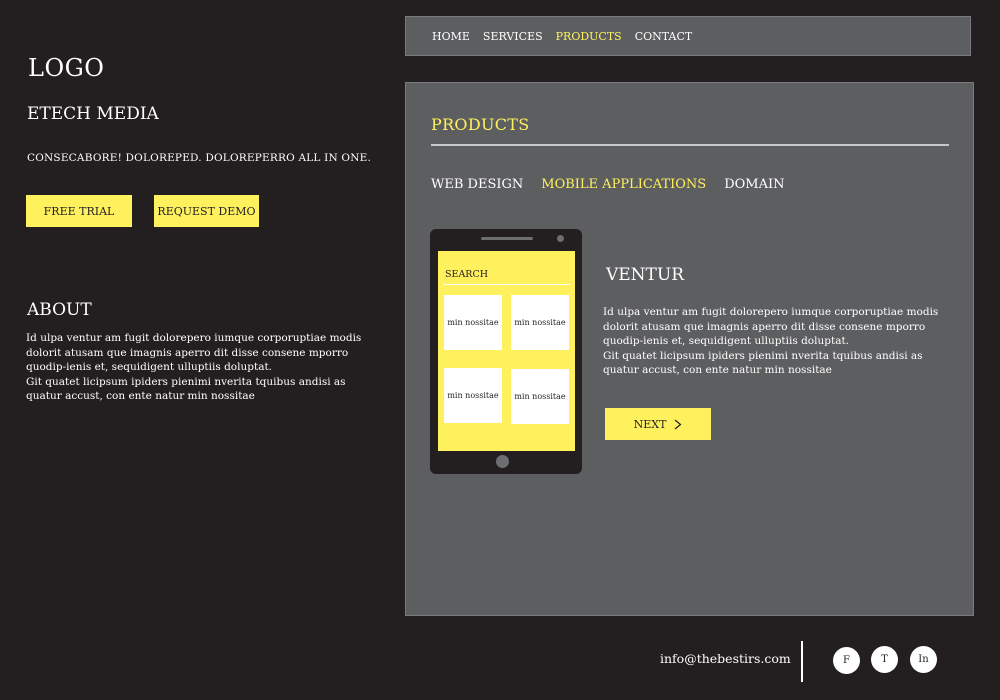 The height and width of the screenshot is (700, 1000). What do you see at coordinates (506, 284) in the screenshot?
I see `screen-search-underline` at bounding box center [506, 284].